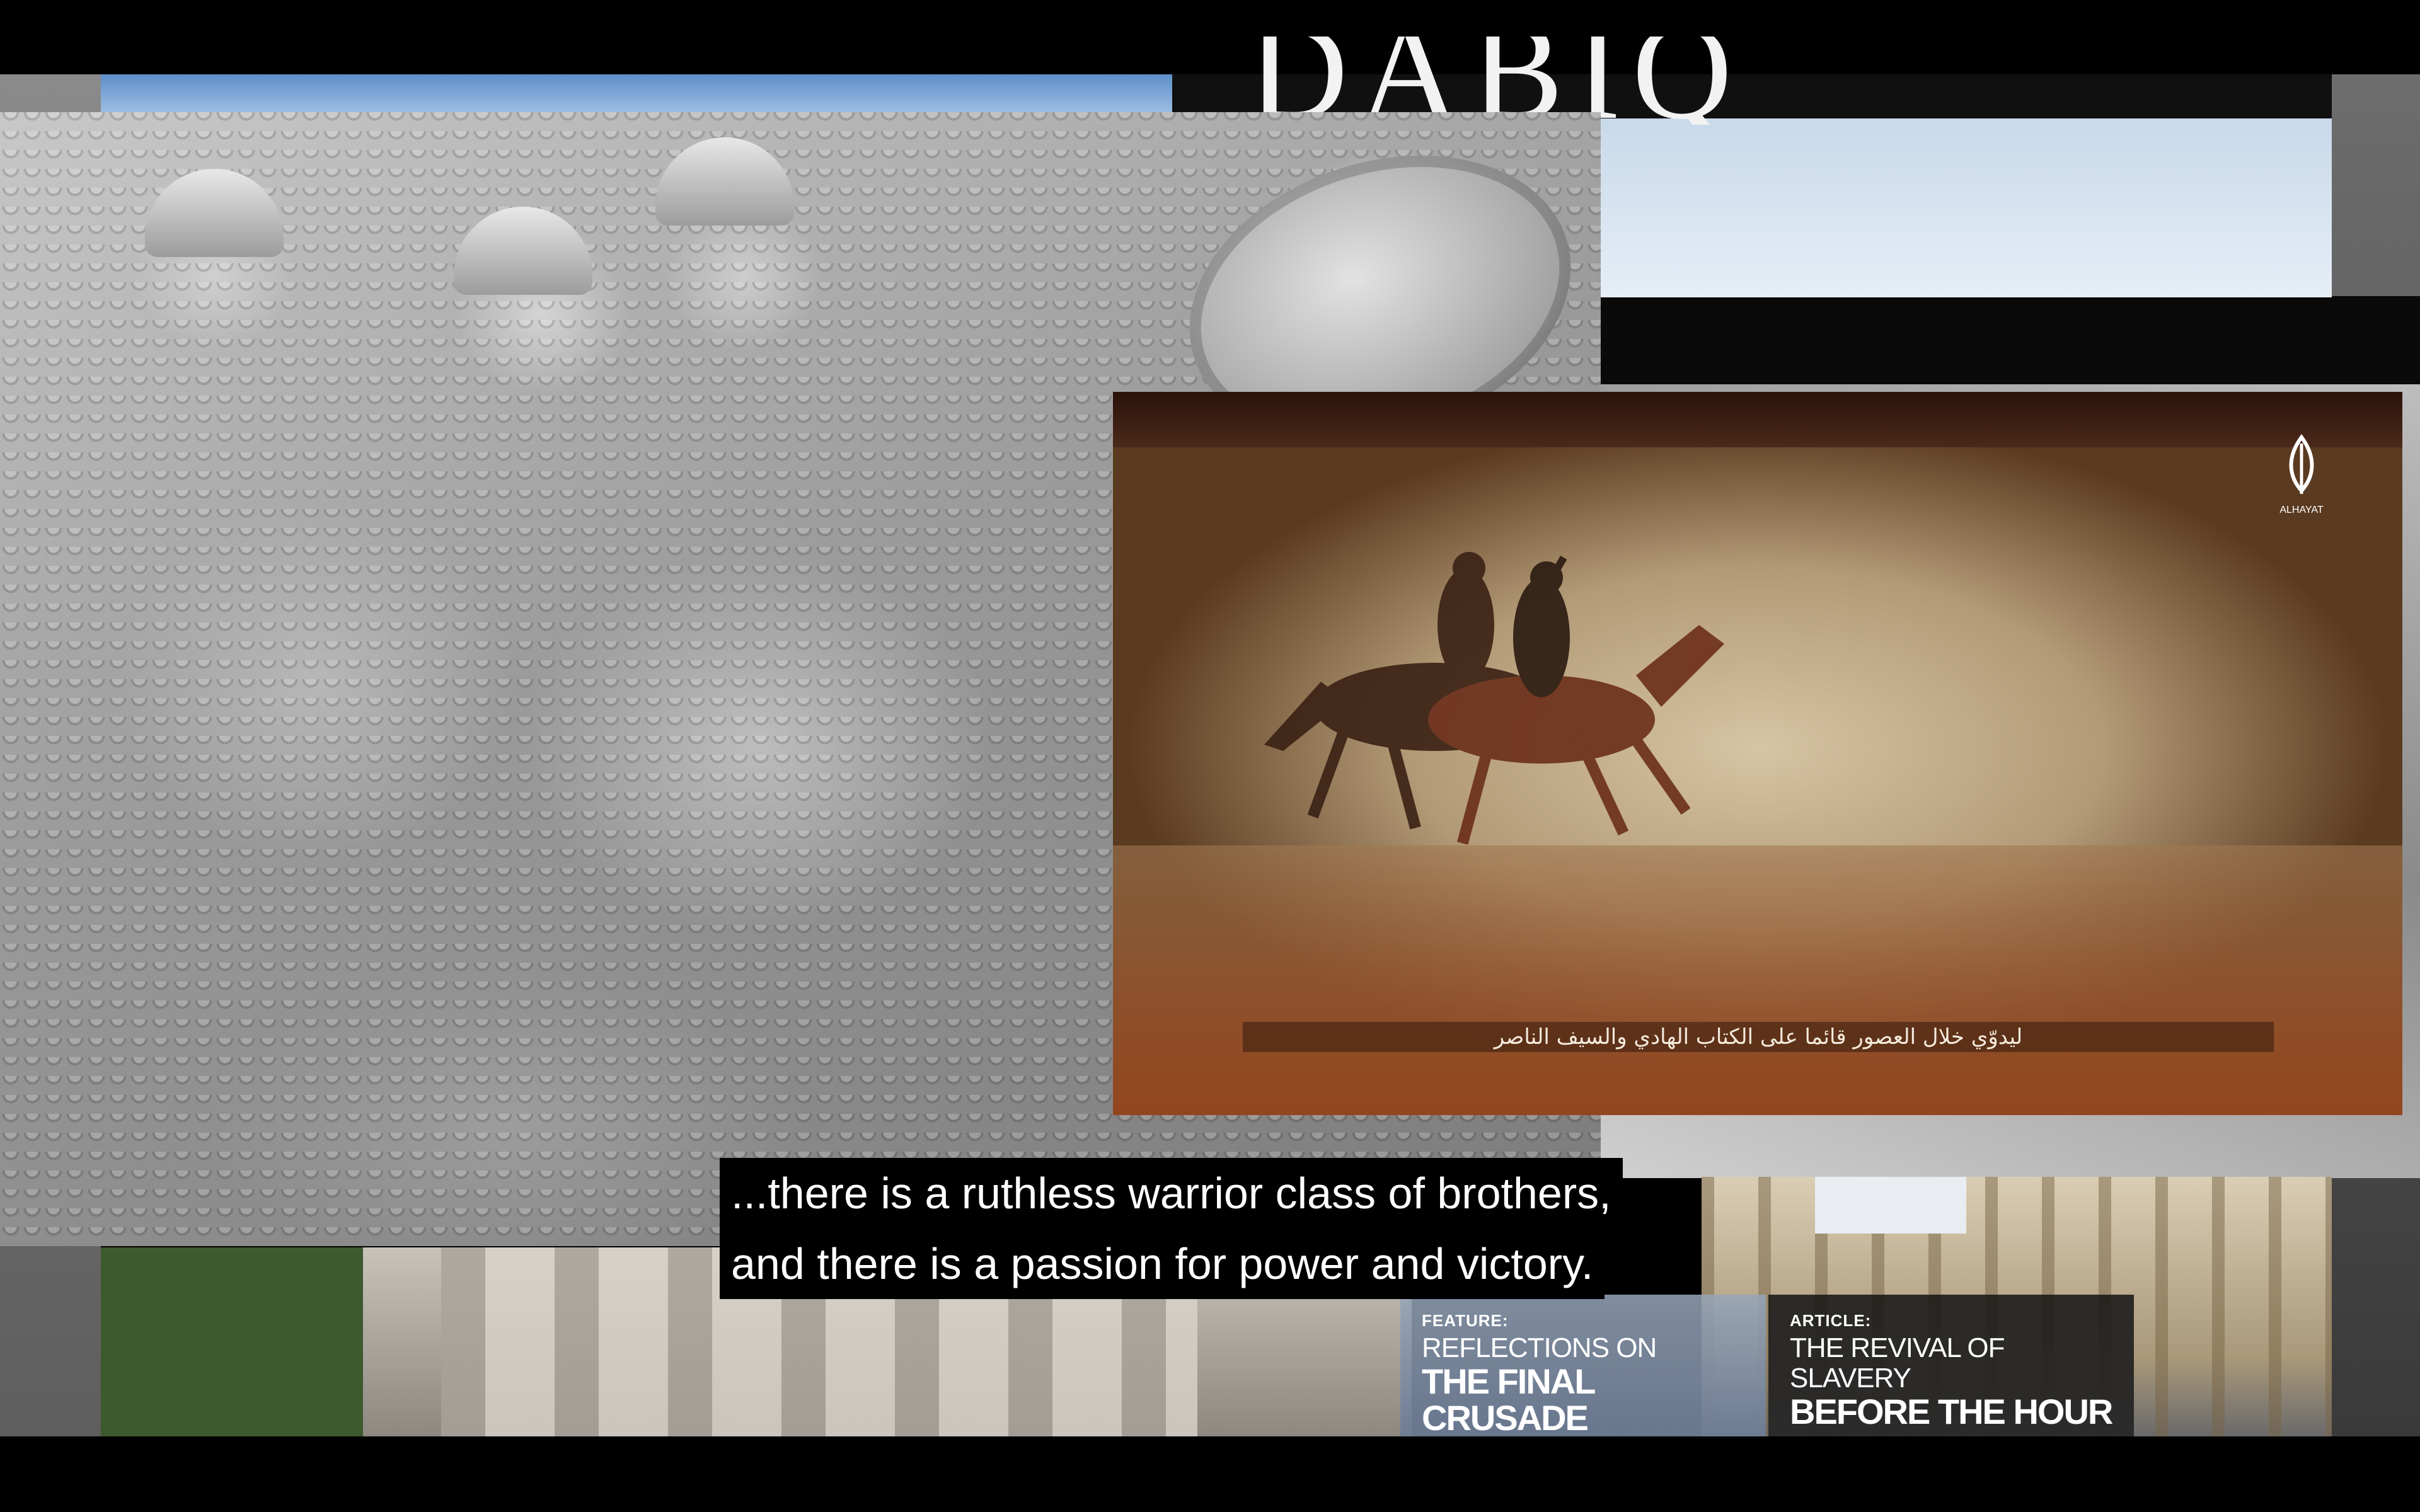 This screenshot has width=2420, height=1512. What do you see at coordinates (1891, 1205) in the screenshot?
I see `vatican-sky` at bounding box center [1891, 1205].